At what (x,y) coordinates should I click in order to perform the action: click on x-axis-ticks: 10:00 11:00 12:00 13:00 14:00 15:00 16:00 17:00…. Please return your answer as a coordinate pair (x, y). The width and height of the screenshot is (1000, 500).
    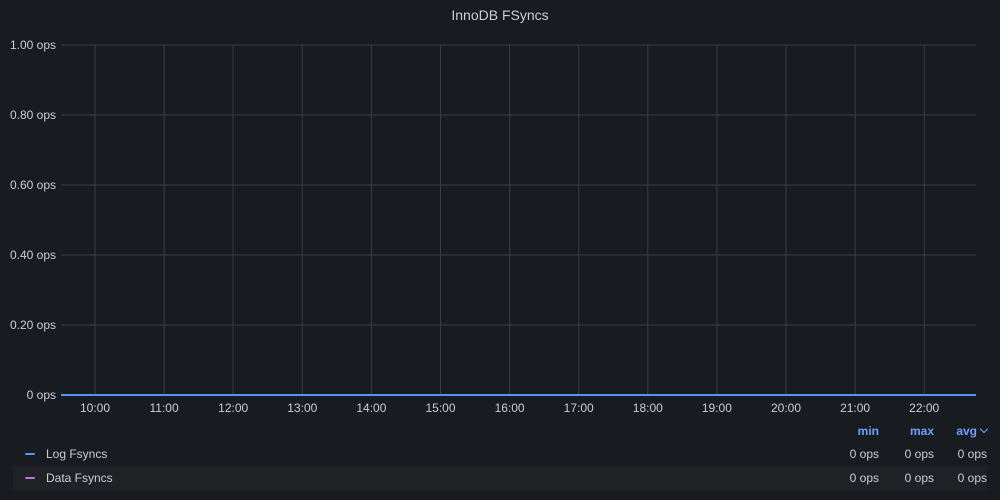
    Looking at the image, I should click on (510, 408).